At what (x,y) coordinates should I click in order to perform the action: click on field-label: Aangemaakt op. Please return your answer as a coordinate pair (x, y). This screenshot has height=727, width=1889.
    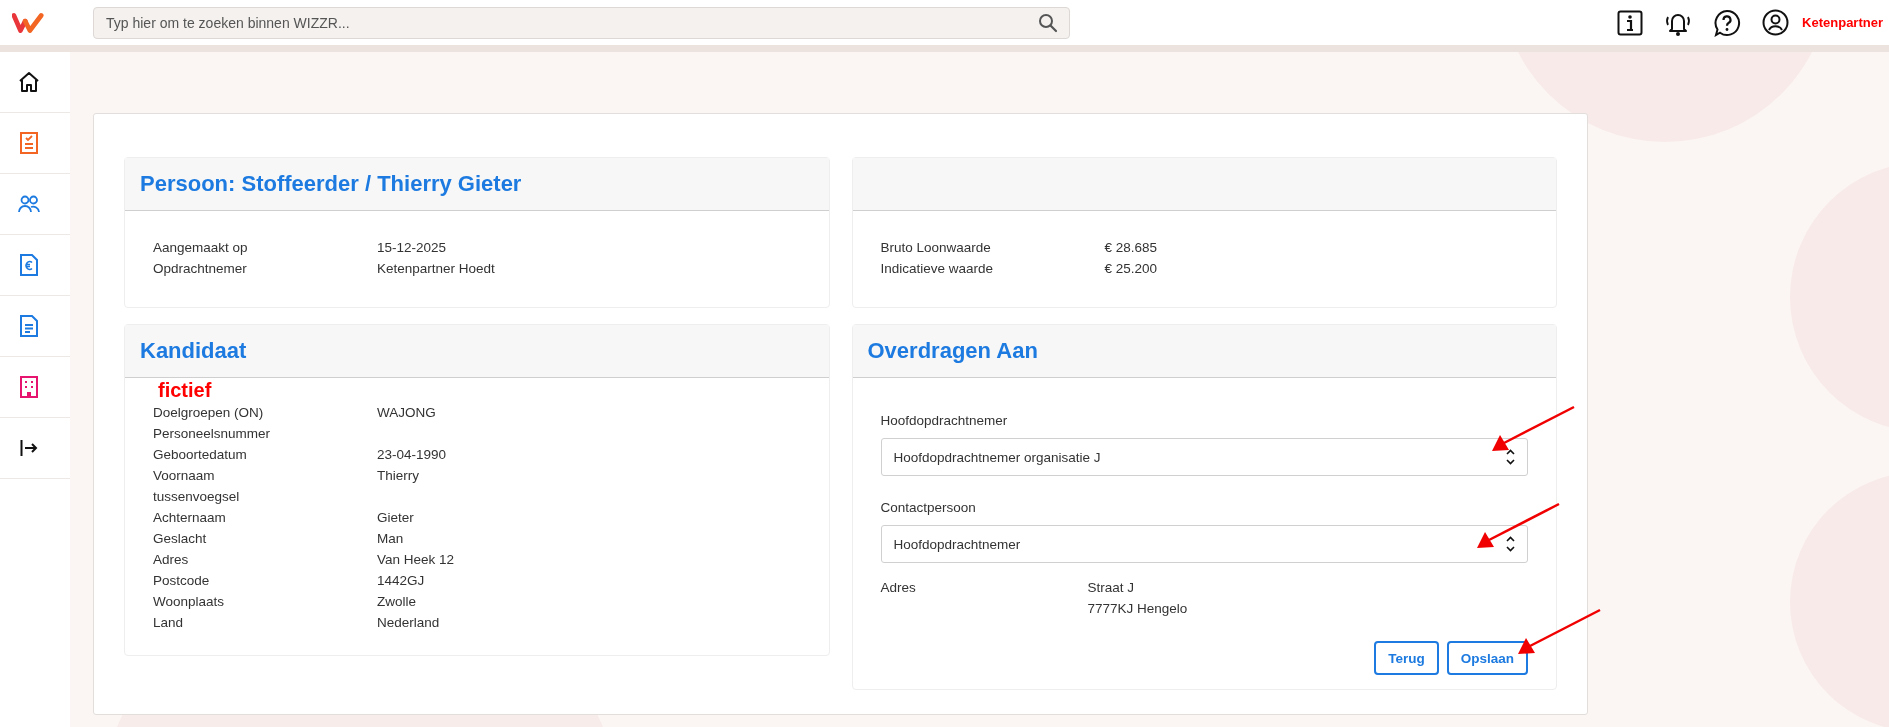
    Looking at the image, I should click on (201, 248).